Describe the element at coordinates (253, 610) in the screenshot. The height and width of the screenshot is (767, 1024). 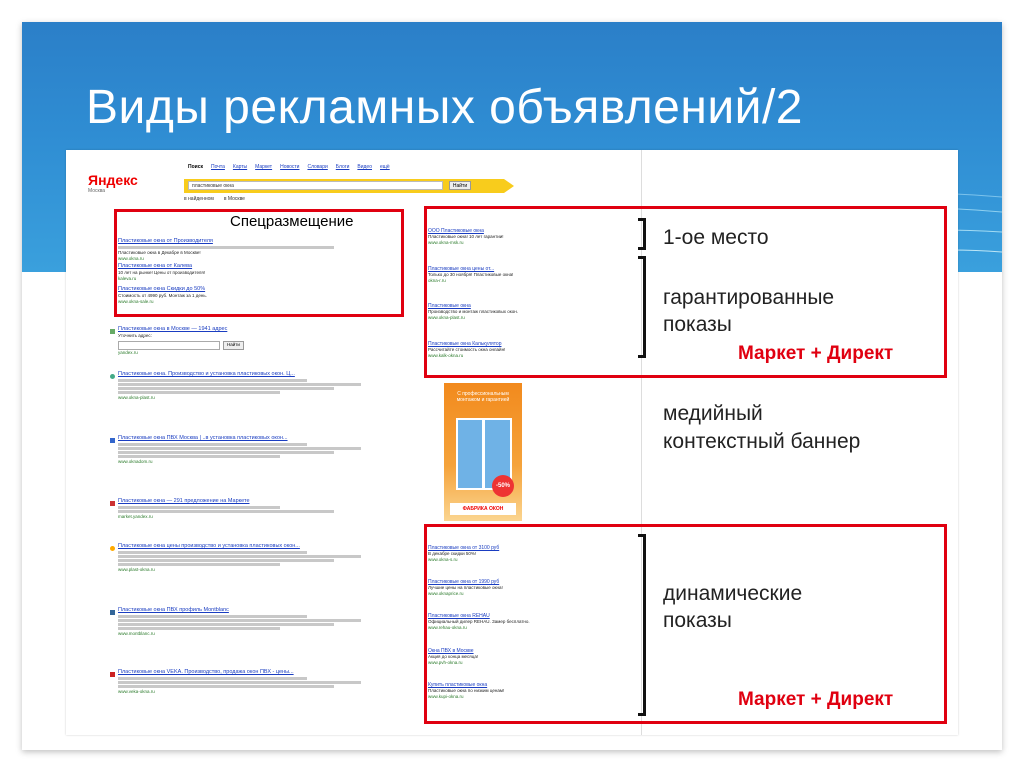
I see `result-title: Пластиковые окна ПВХ профиль Montblanc` at that location.